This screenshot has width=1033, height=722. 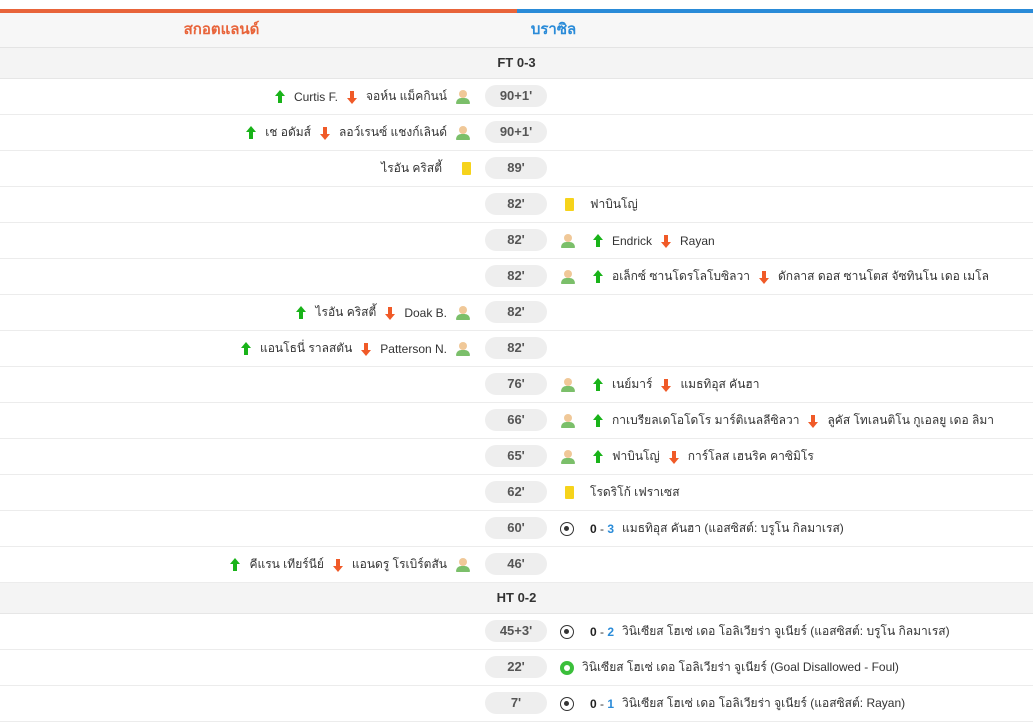 I want to click on score-row-ht: HT 0-2, so click(x=516, y=598).